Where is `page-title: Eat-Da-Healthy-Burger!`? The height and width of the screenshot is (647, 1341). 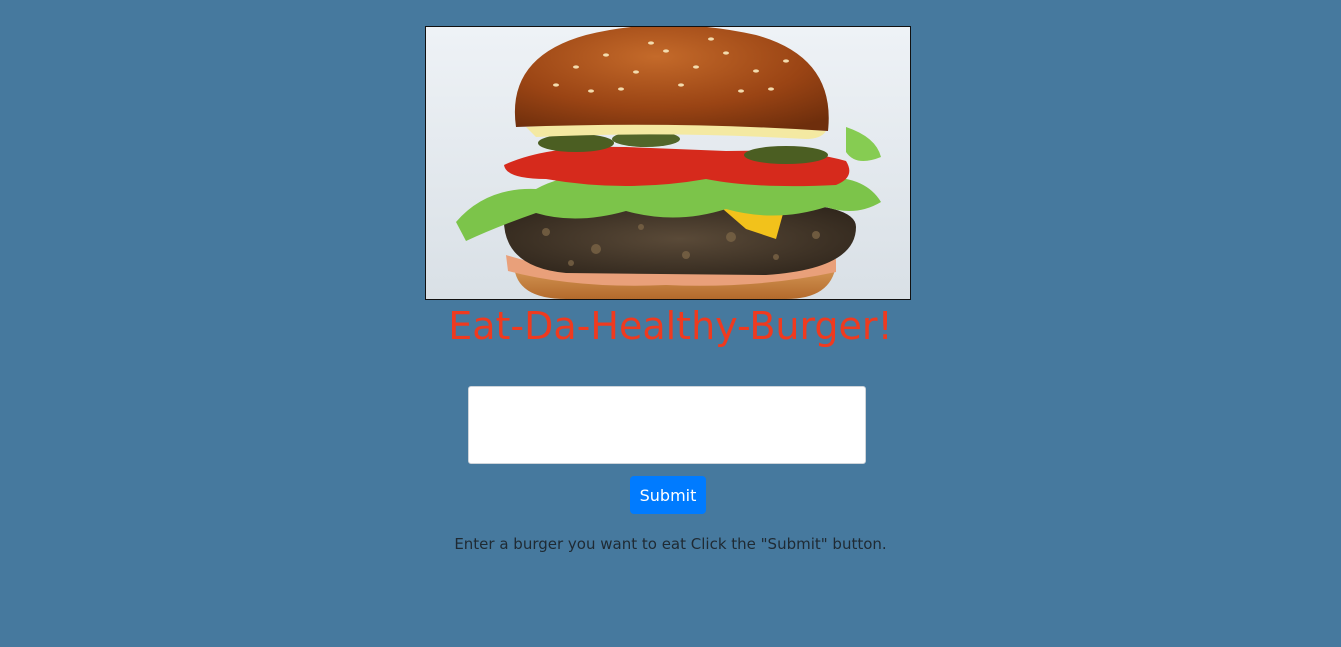
page-title: Eat-Da-Healthy-Burger! is located at coordinates (670, 326).